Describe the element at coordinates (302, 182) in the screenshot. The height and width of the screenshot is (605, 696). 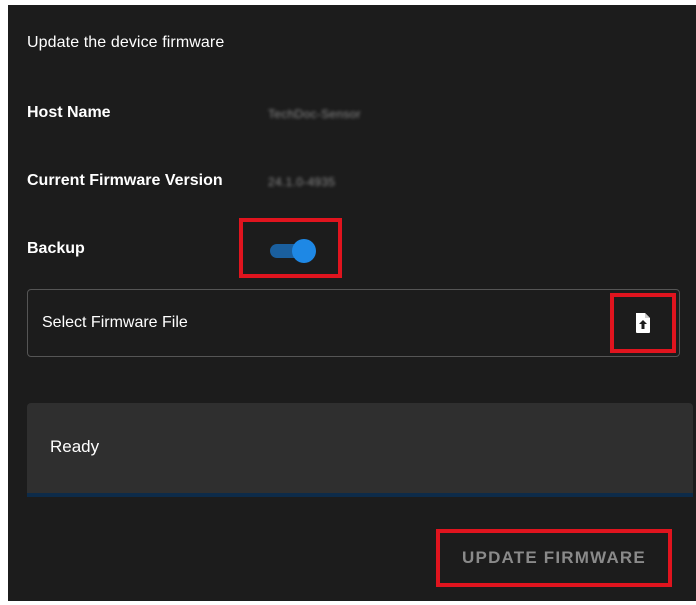
I see `firmware-version-value: 24.1.0-4935` at that location.